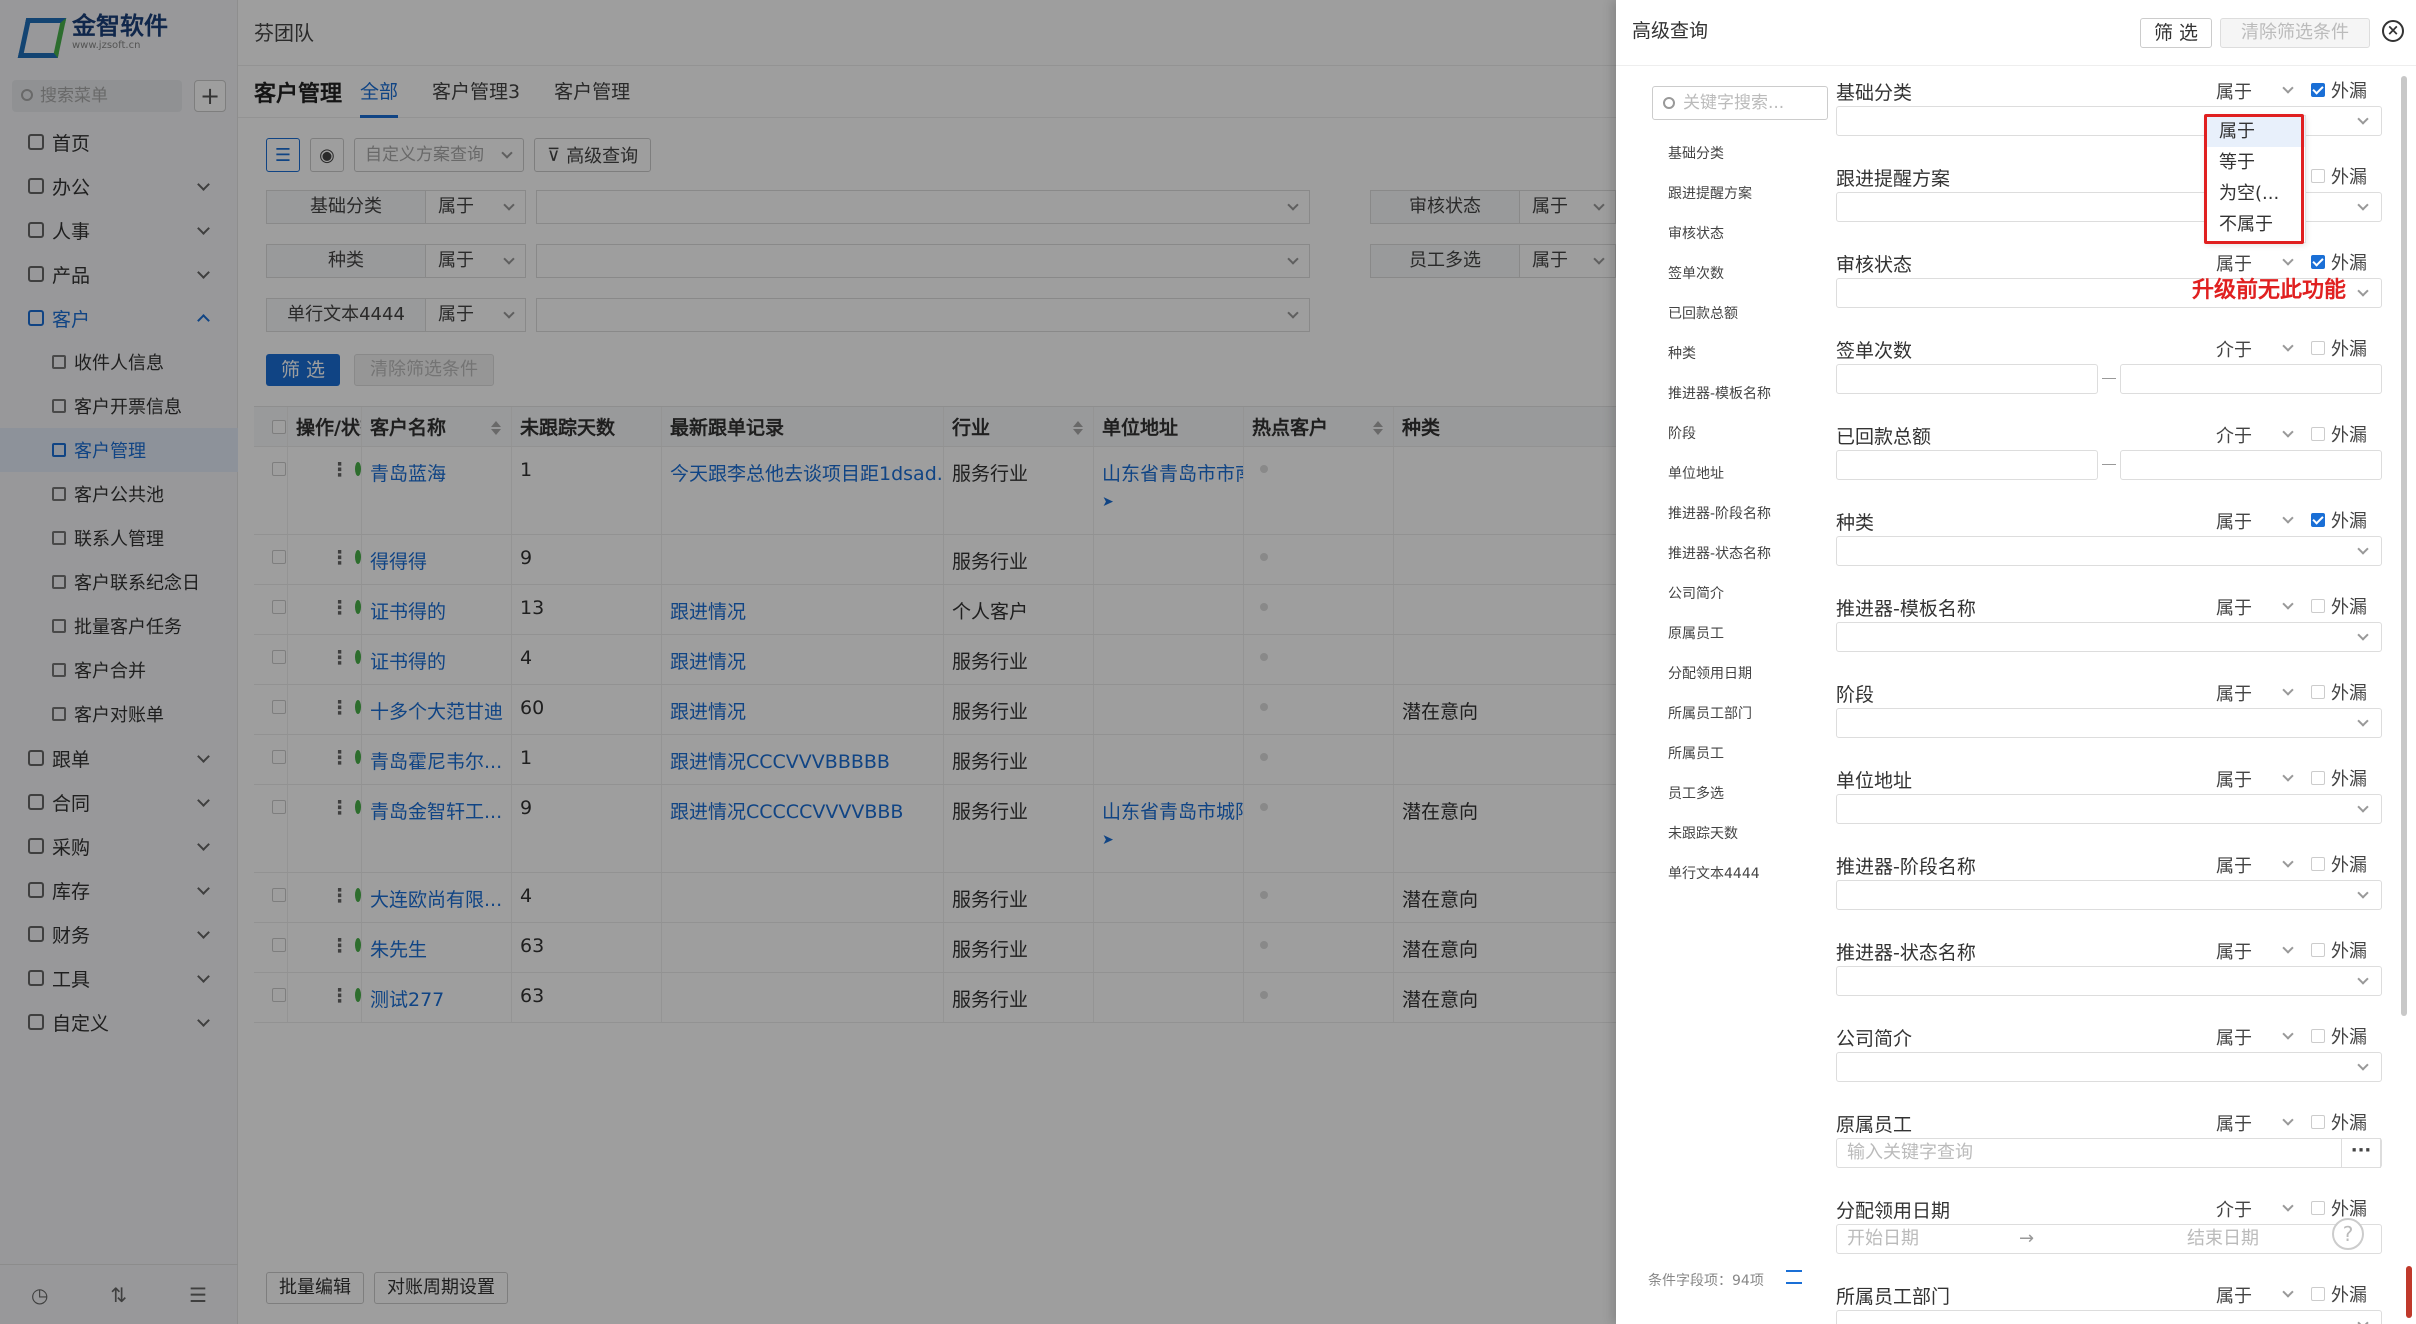 The image size is (2416, 1324). What do you see at coordinates (1739, 834) in the screenshot?
I see `field-list-item: 未跟踪天数` at bounding box center [1739, 834].